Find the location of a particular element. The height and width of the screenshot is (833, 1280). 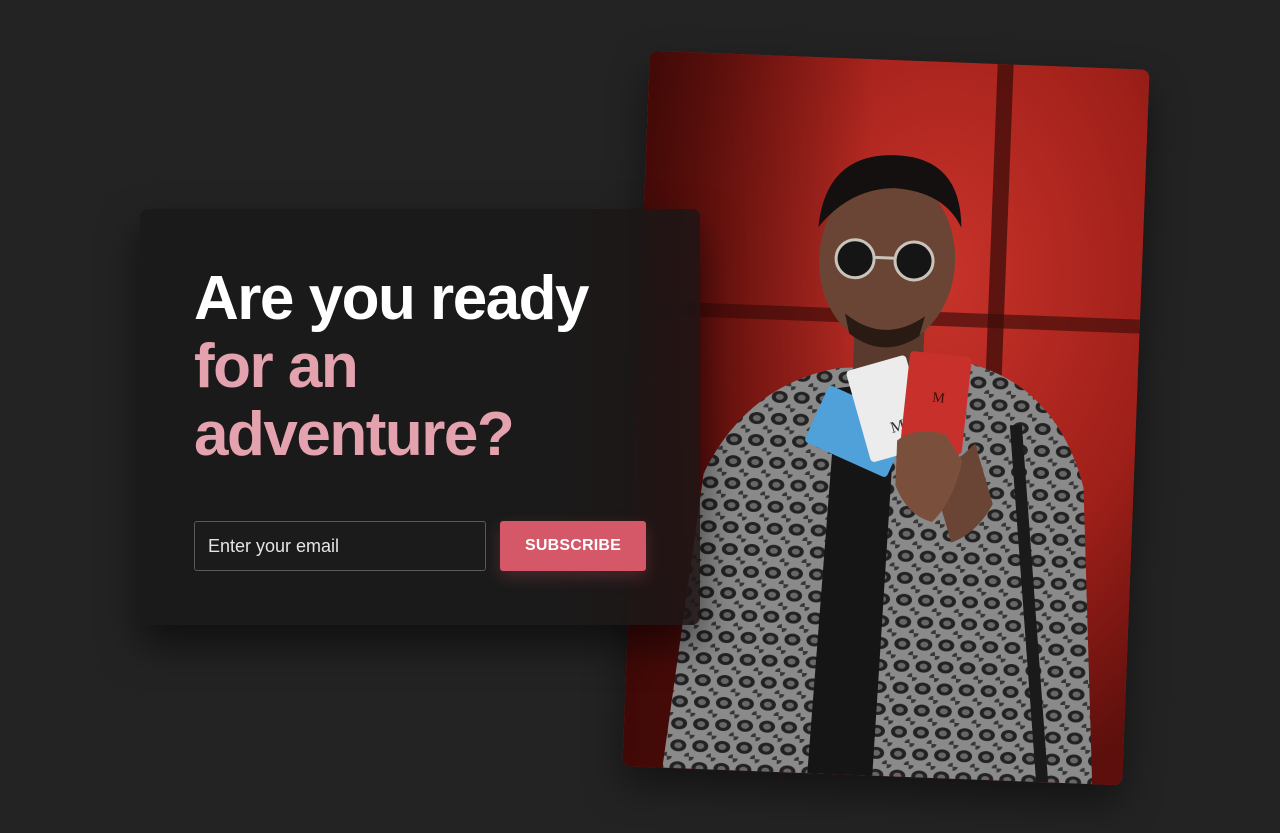

headline-line-3: adventure? is located at coordinates (354, 434).